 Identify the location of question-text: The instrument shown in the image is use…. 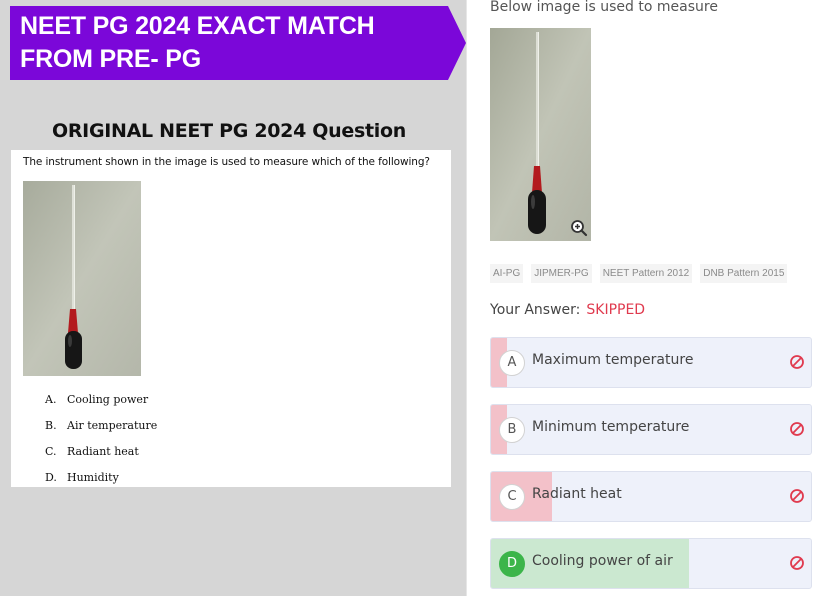
(226, 162).